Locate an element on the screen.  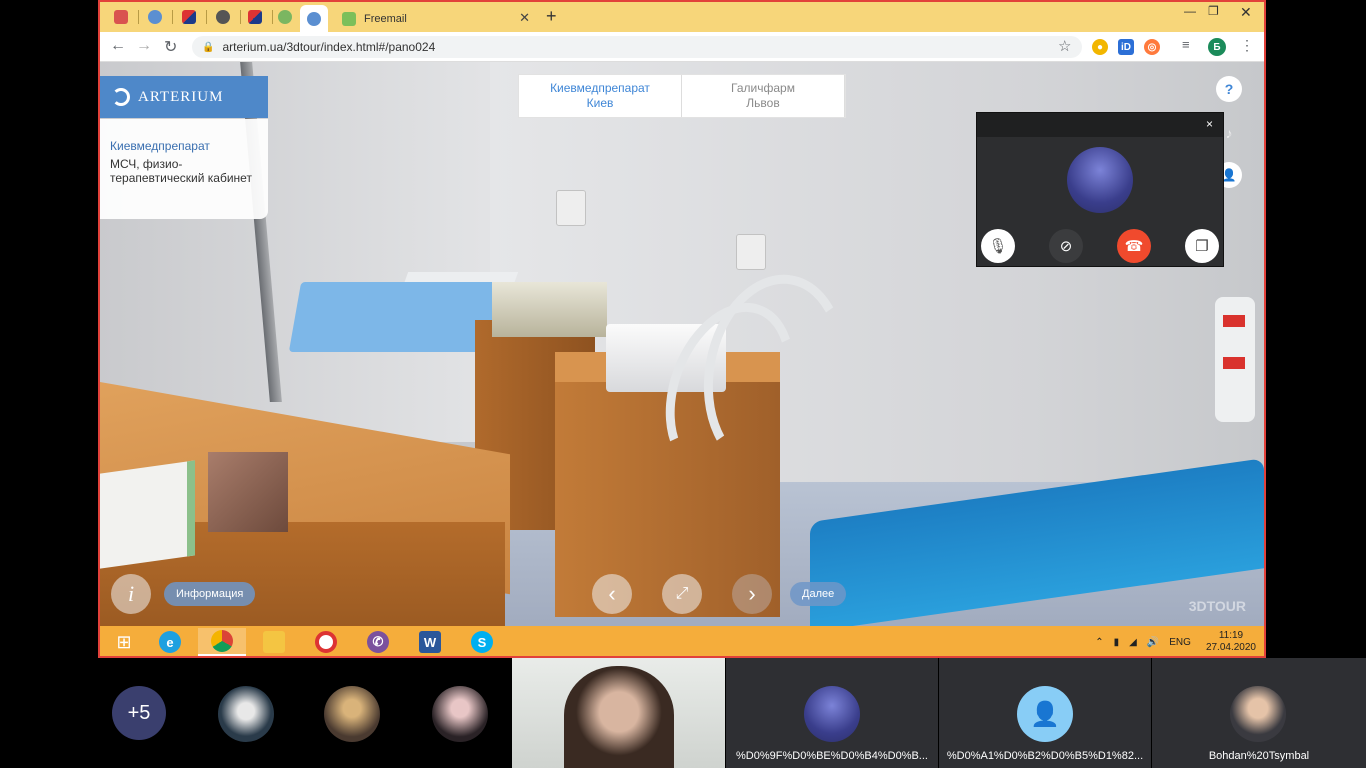
location-tab-kyiv: Киевмедпрепарат Киев is located at coordinates (600, 96).